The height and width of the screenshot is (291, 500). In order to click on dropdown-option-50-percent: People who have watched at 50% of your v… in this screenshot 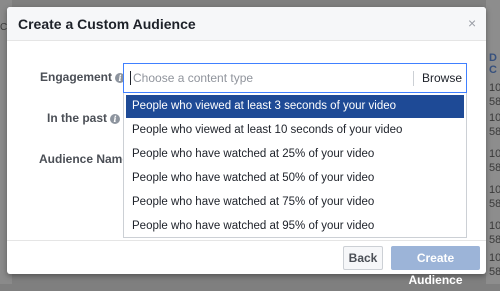, I will do `click(295, 178)`.